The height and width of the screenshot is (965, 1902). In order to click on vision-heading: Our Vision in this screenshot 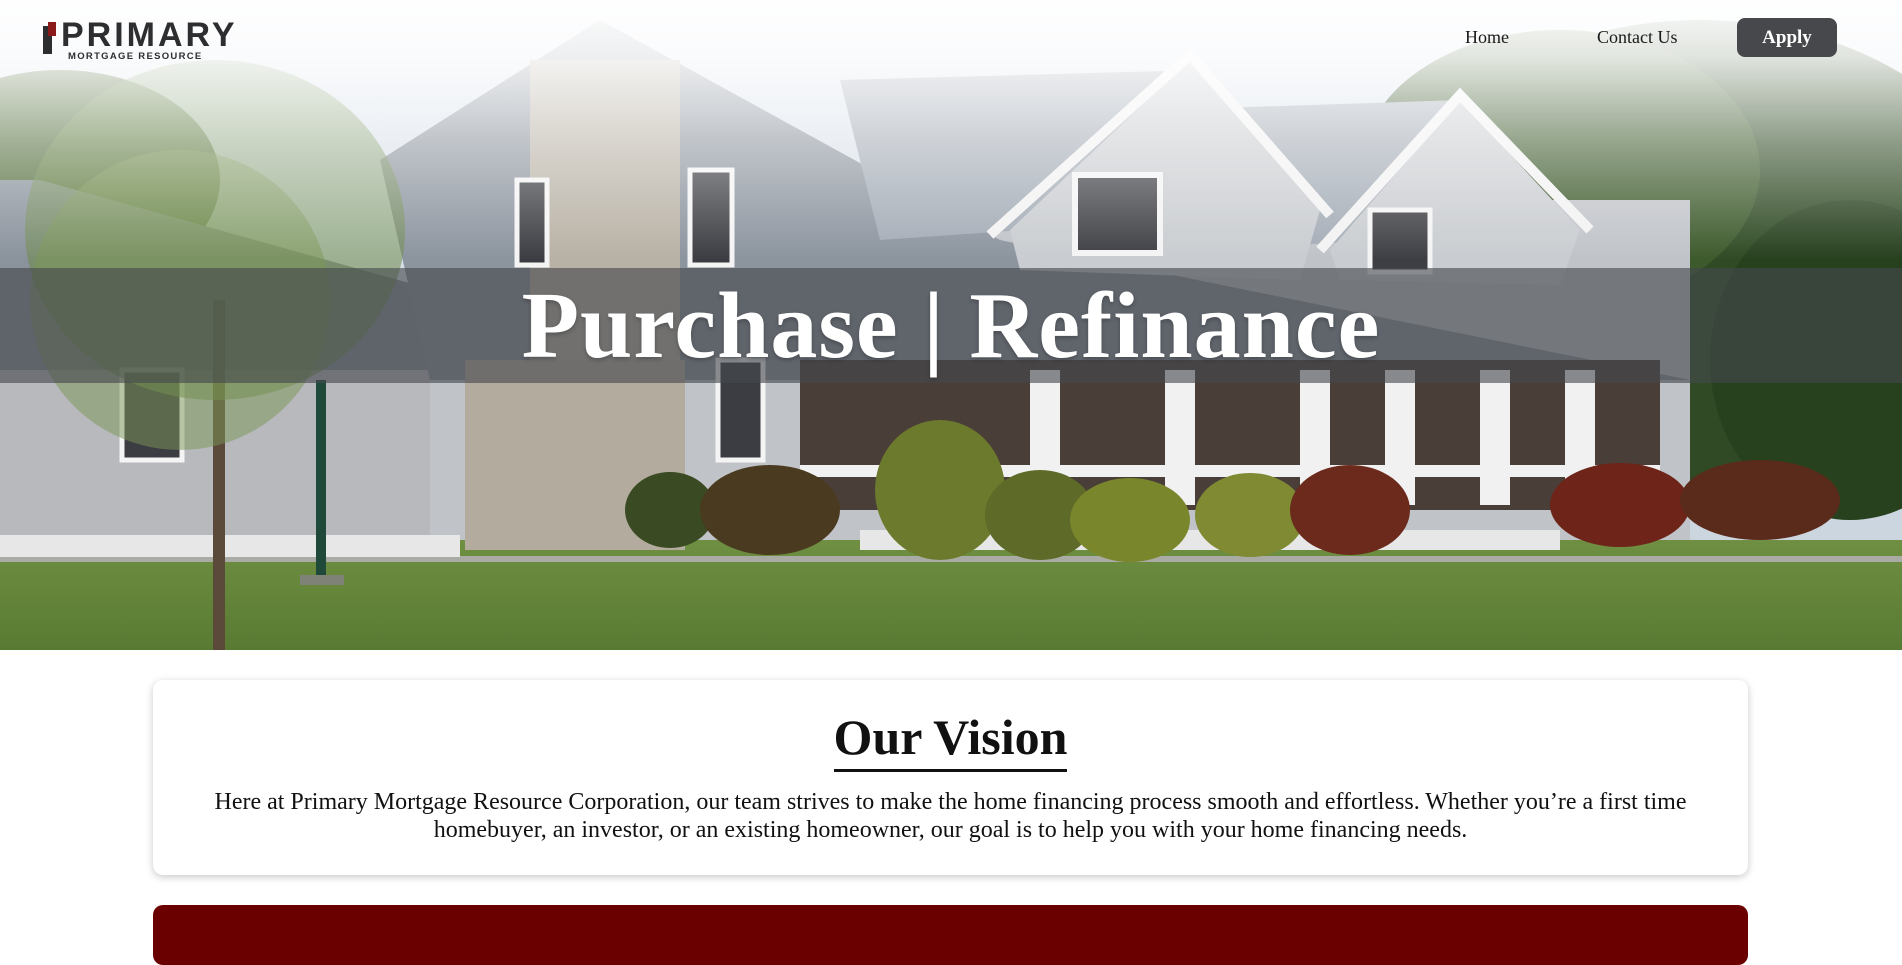, I will do `click(950, 740)`.